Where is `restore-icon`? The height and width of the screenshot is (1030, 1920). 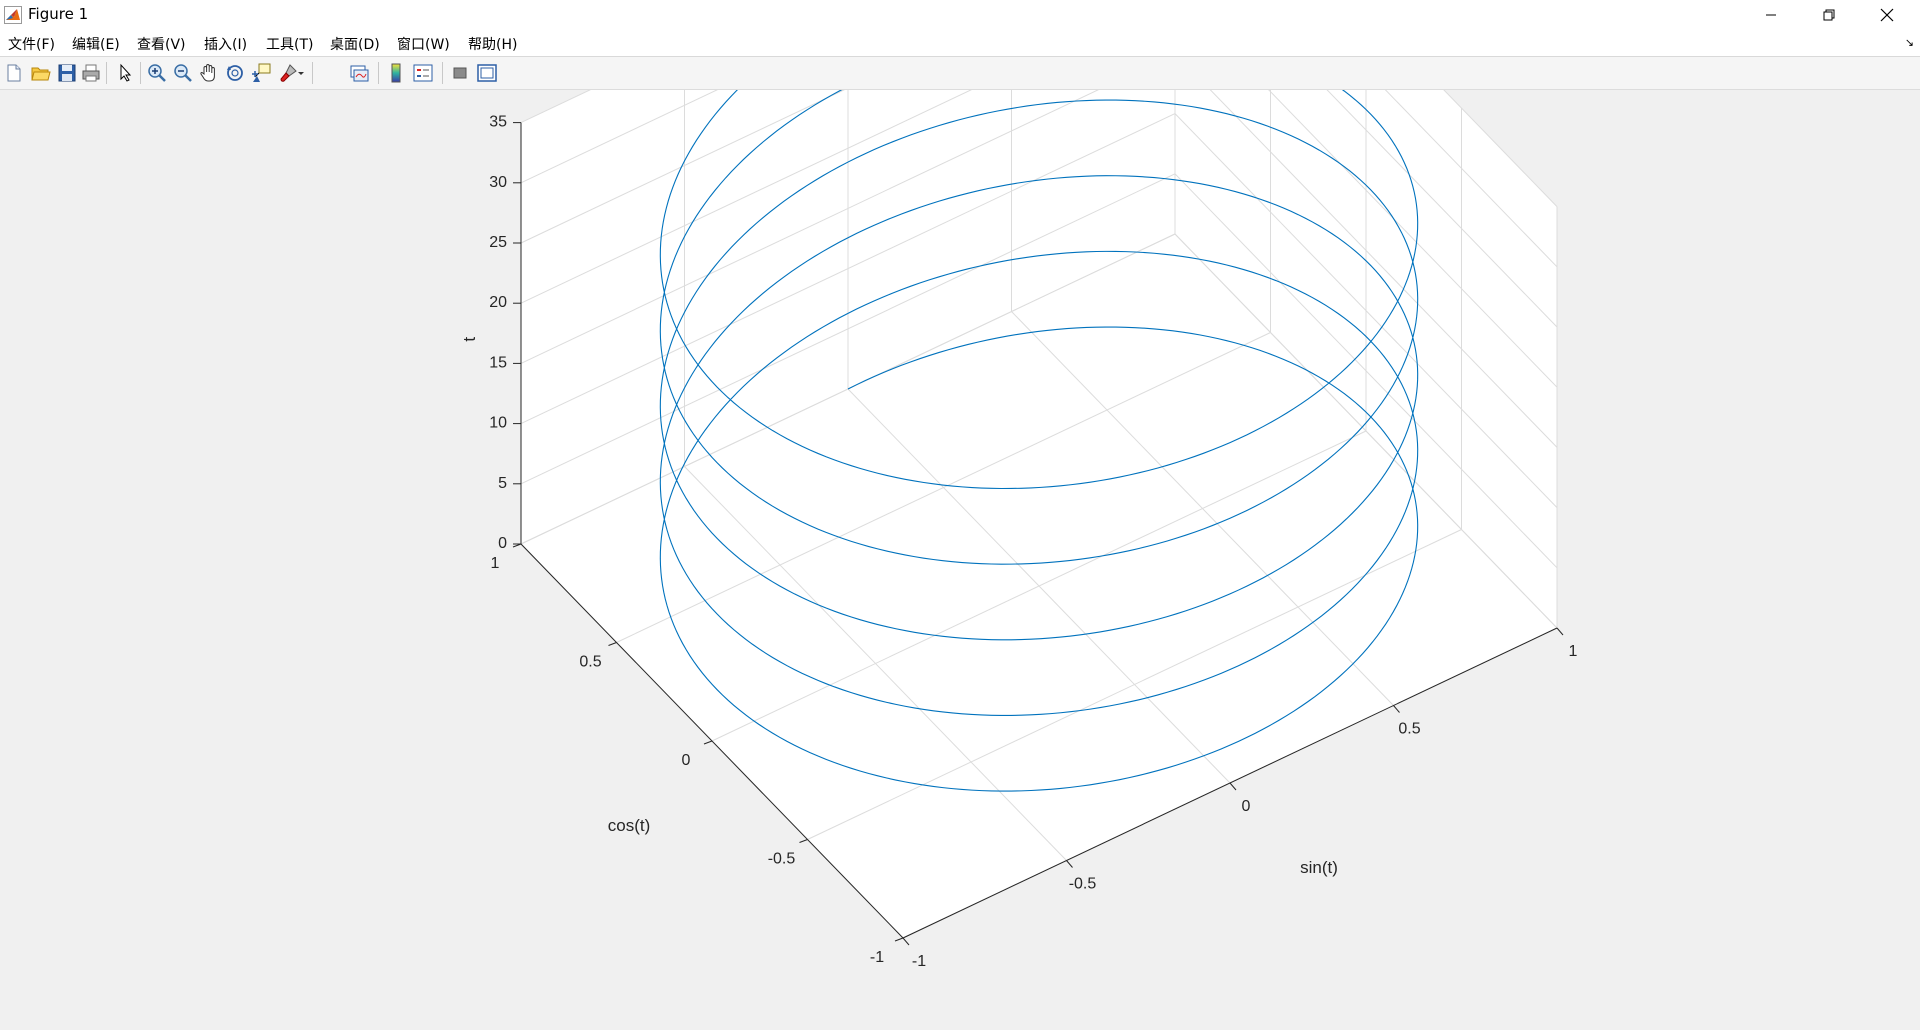 restore-icon is located at coordinates (1829, 15).